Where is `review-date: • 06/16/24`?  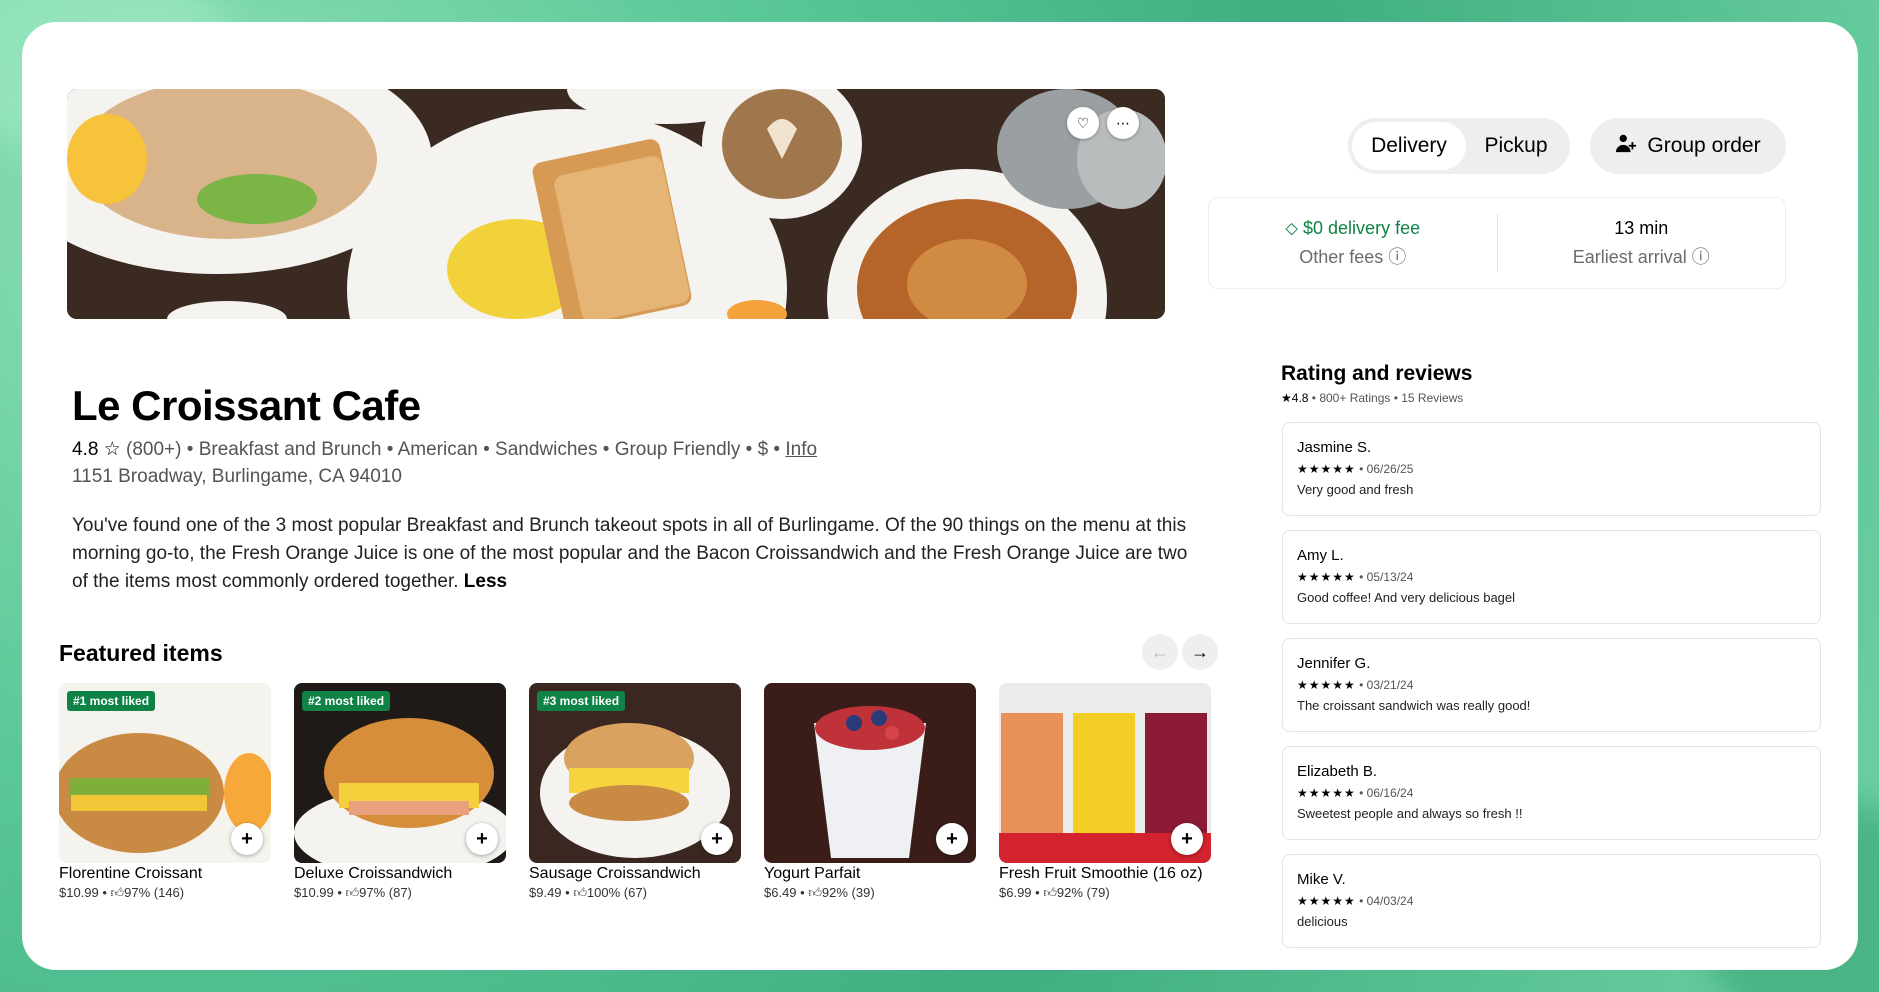 review-date: • 06/16/24 is located at coordinates (1386, 793).